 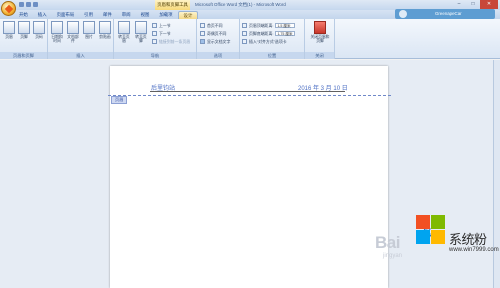 I want to click on header-underline, so click(x=247, y=91).